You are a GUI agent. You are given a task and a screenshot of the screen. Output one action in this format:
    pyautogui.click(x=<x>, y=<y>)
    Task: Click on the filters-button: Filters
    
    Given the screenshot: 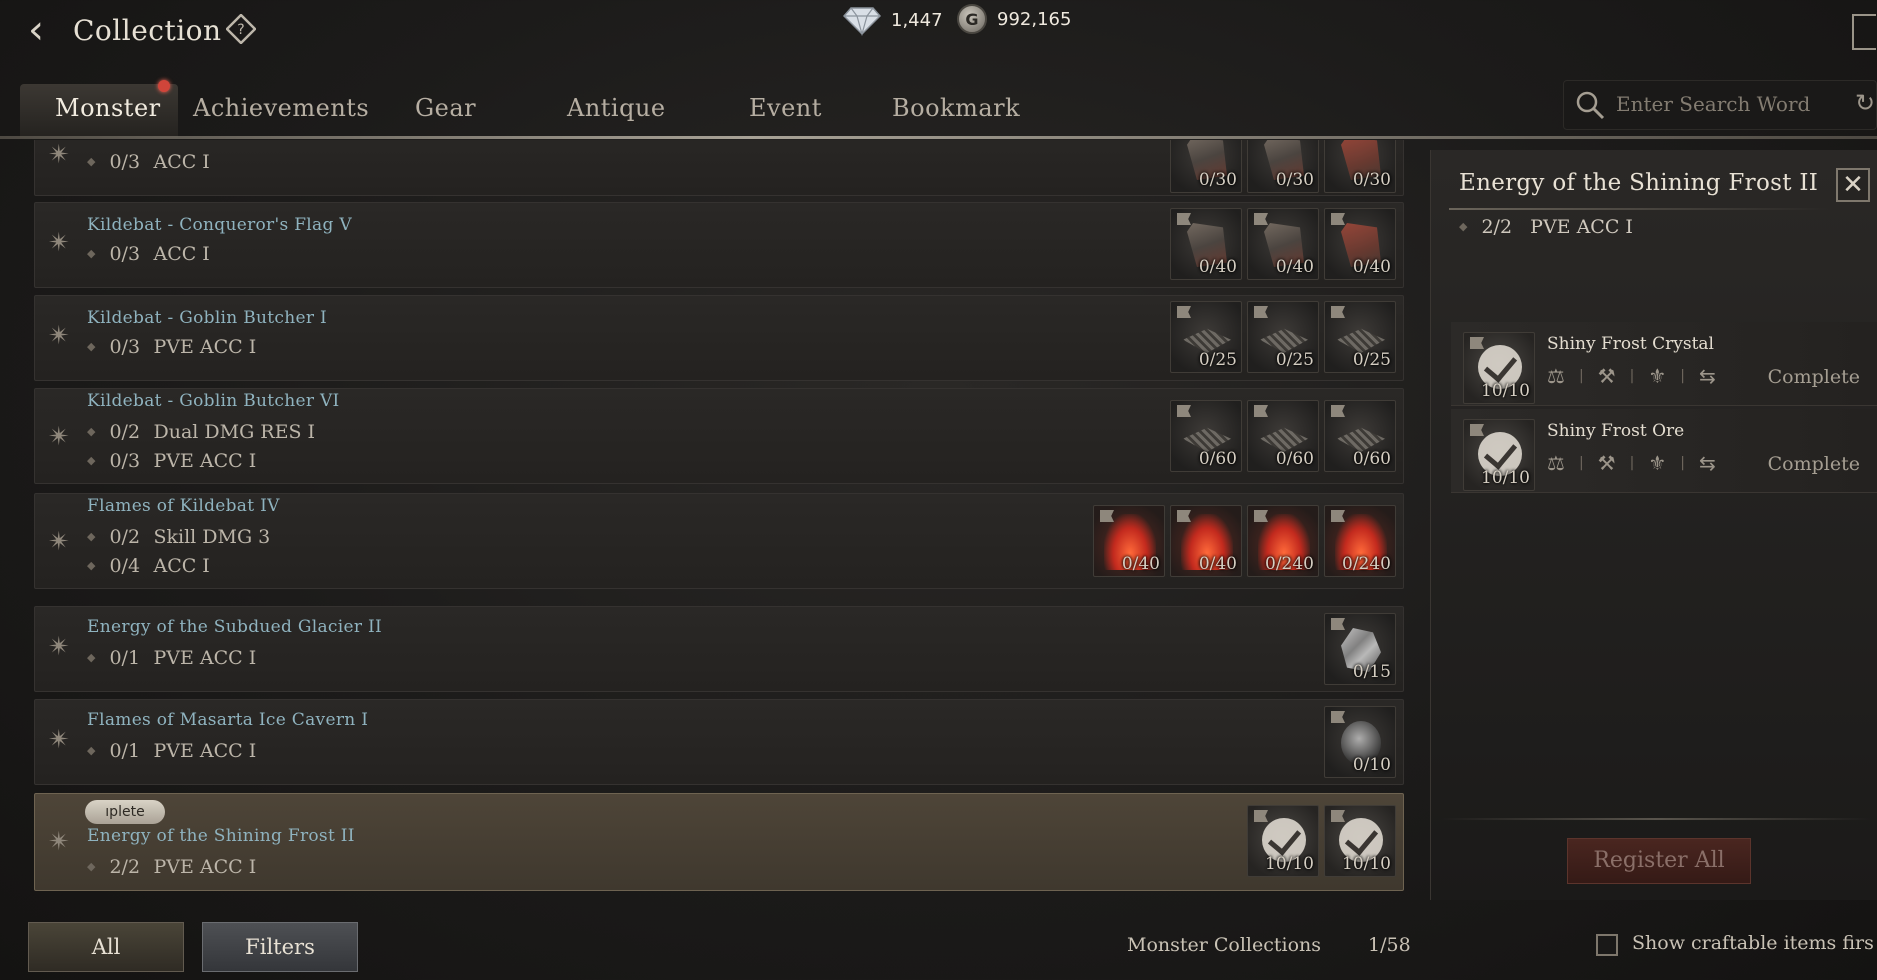 What is the action you would take?
    pyautogui.click(x=280, y=947)
    